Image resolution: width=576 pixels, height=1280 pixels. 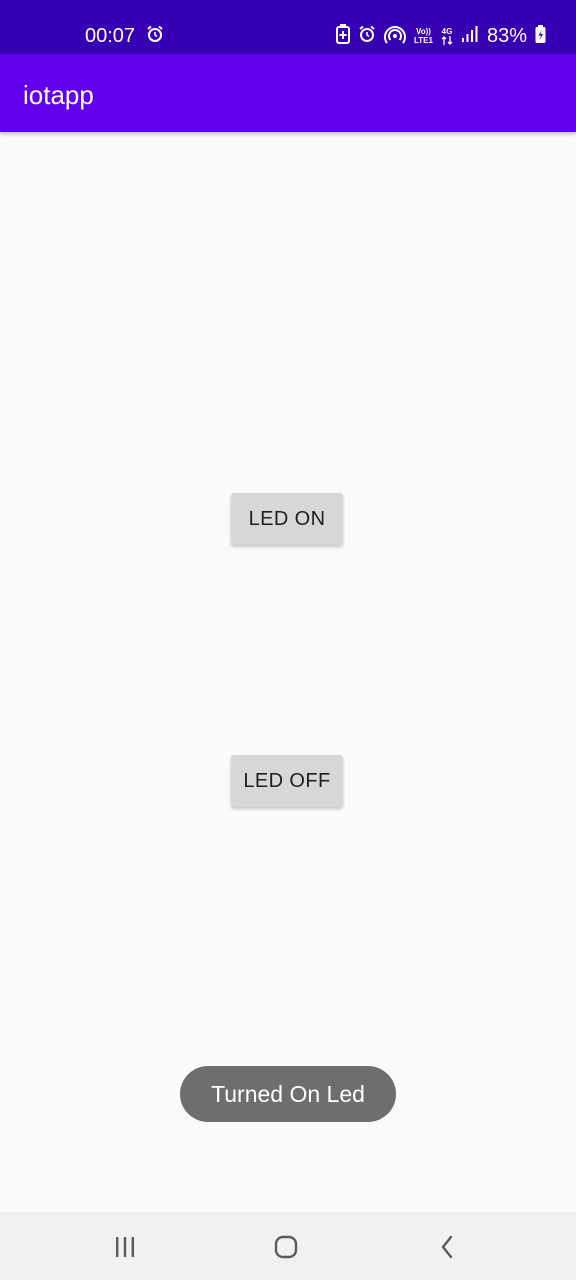 I want to click on toast-message: Turned On Led, so click(x=288, y=1094).